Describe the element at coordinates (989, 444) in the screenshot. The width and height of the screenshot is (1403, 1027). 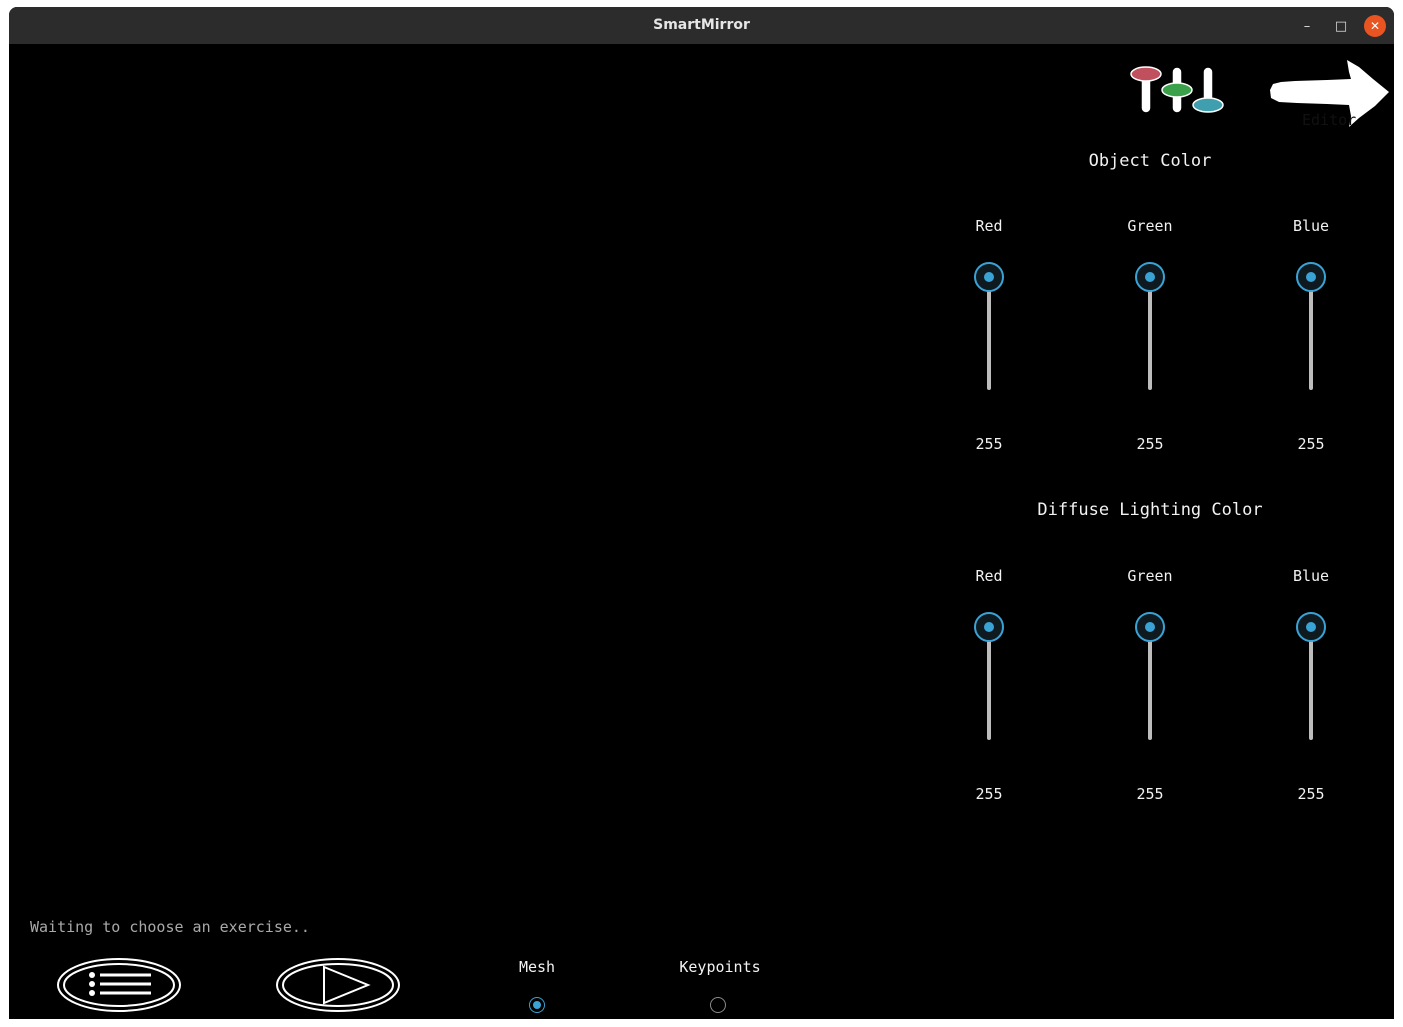
I see `object-red-value: 255` at that location.